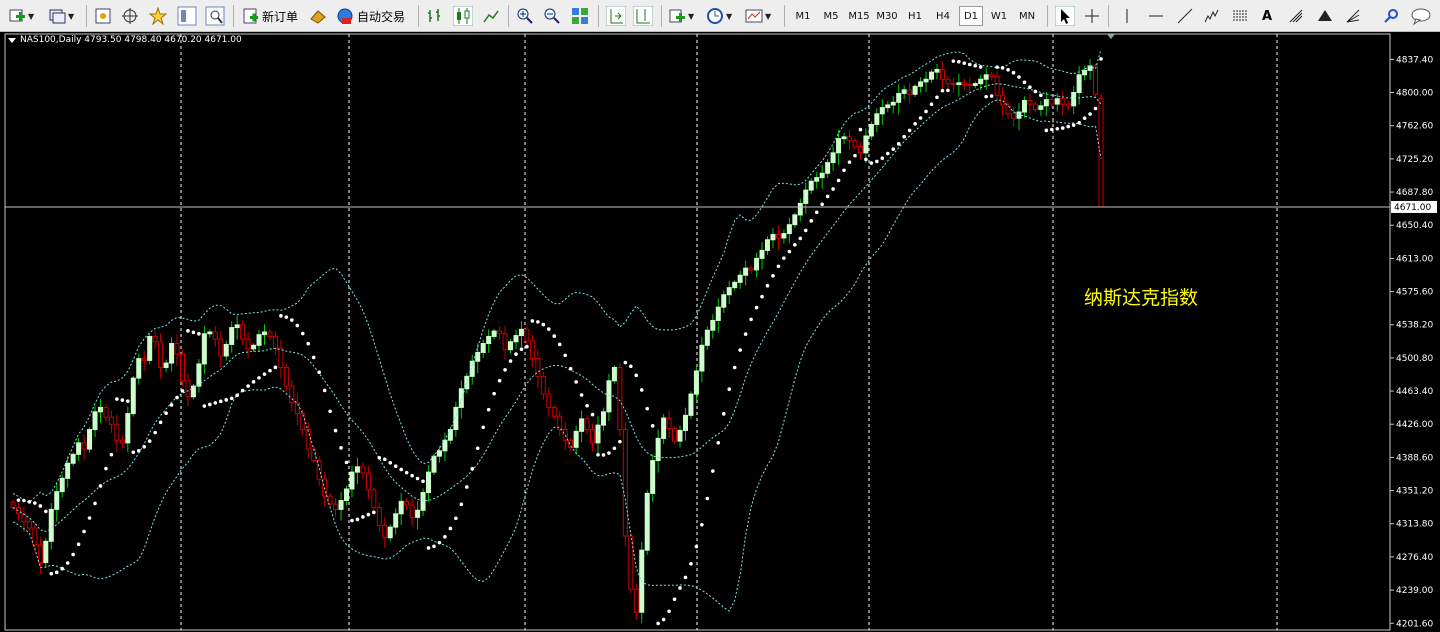 The image size is (1440, 632). I want to click on y-tick-label: 4762.60, so click(1414, 127).